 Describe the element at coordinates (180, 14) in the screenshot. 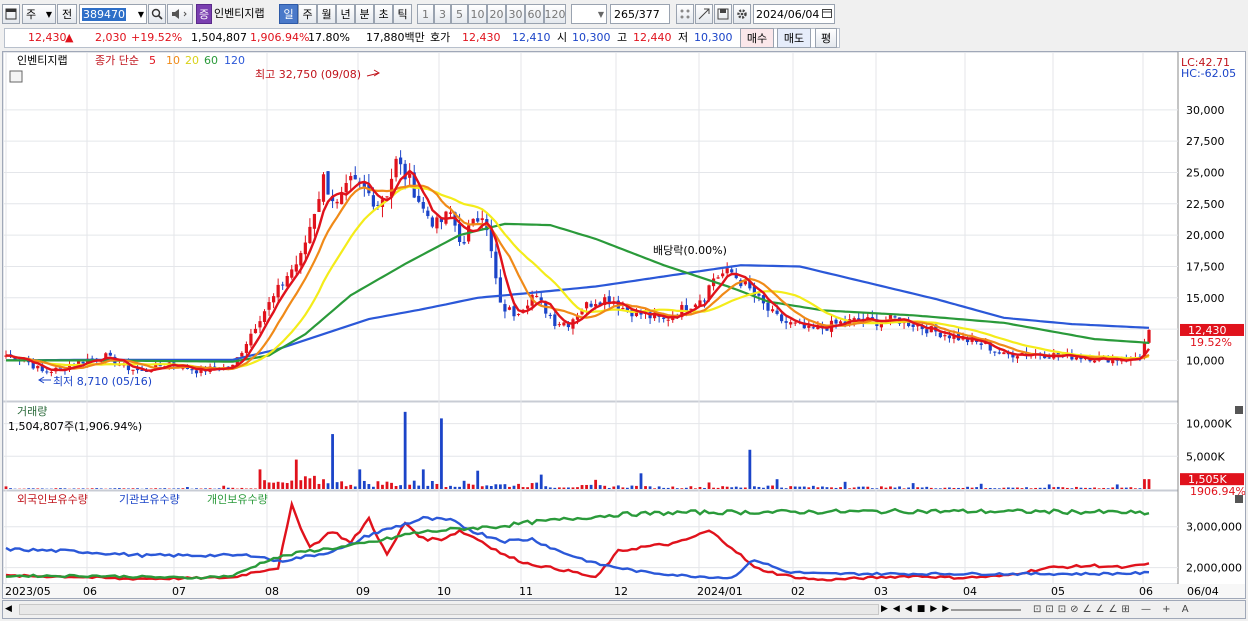

I see `speaker-icon` at that location.